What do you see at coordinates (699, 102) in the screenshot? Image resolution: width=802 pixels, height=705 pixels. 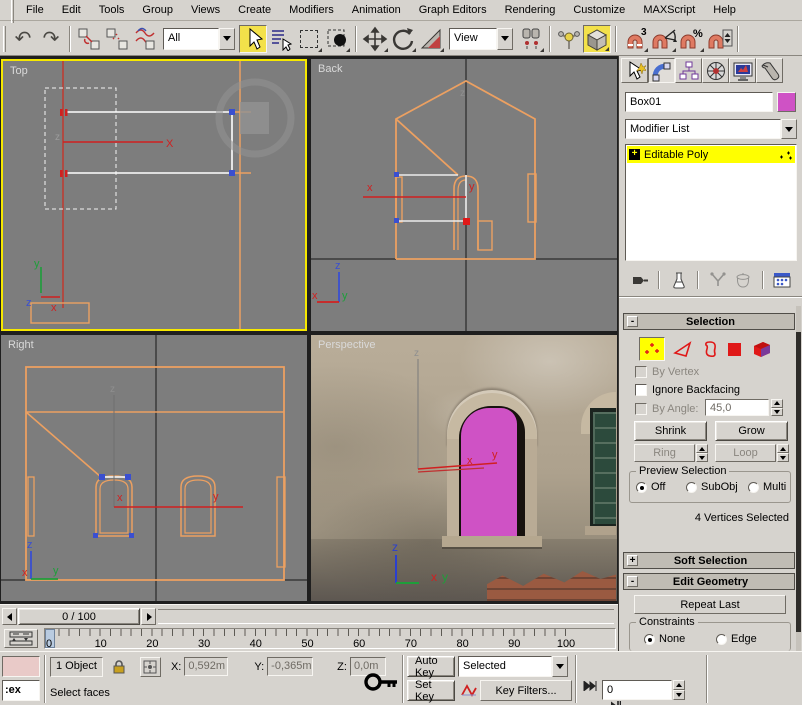 I see `object-name-input` at bounding box center [699, 102].